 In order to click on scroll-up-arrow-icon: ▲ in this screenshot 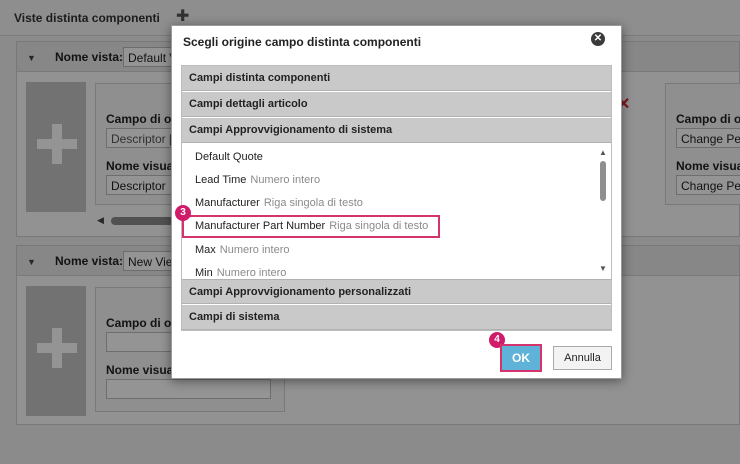, I will do `click(603, 152)`.